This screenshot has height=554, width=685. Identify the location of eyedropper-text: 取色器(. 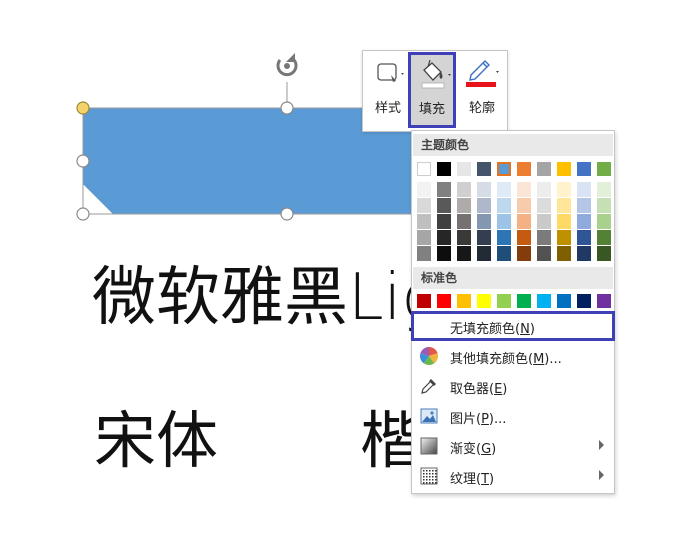
(472, 389).